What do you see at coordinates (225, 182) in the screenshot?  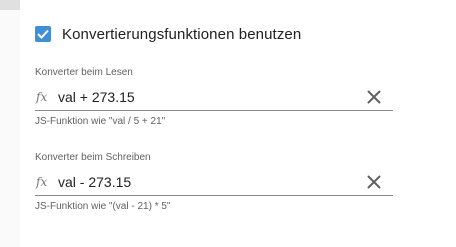 I see `write-converter-input` at bounding box center [225, 182].